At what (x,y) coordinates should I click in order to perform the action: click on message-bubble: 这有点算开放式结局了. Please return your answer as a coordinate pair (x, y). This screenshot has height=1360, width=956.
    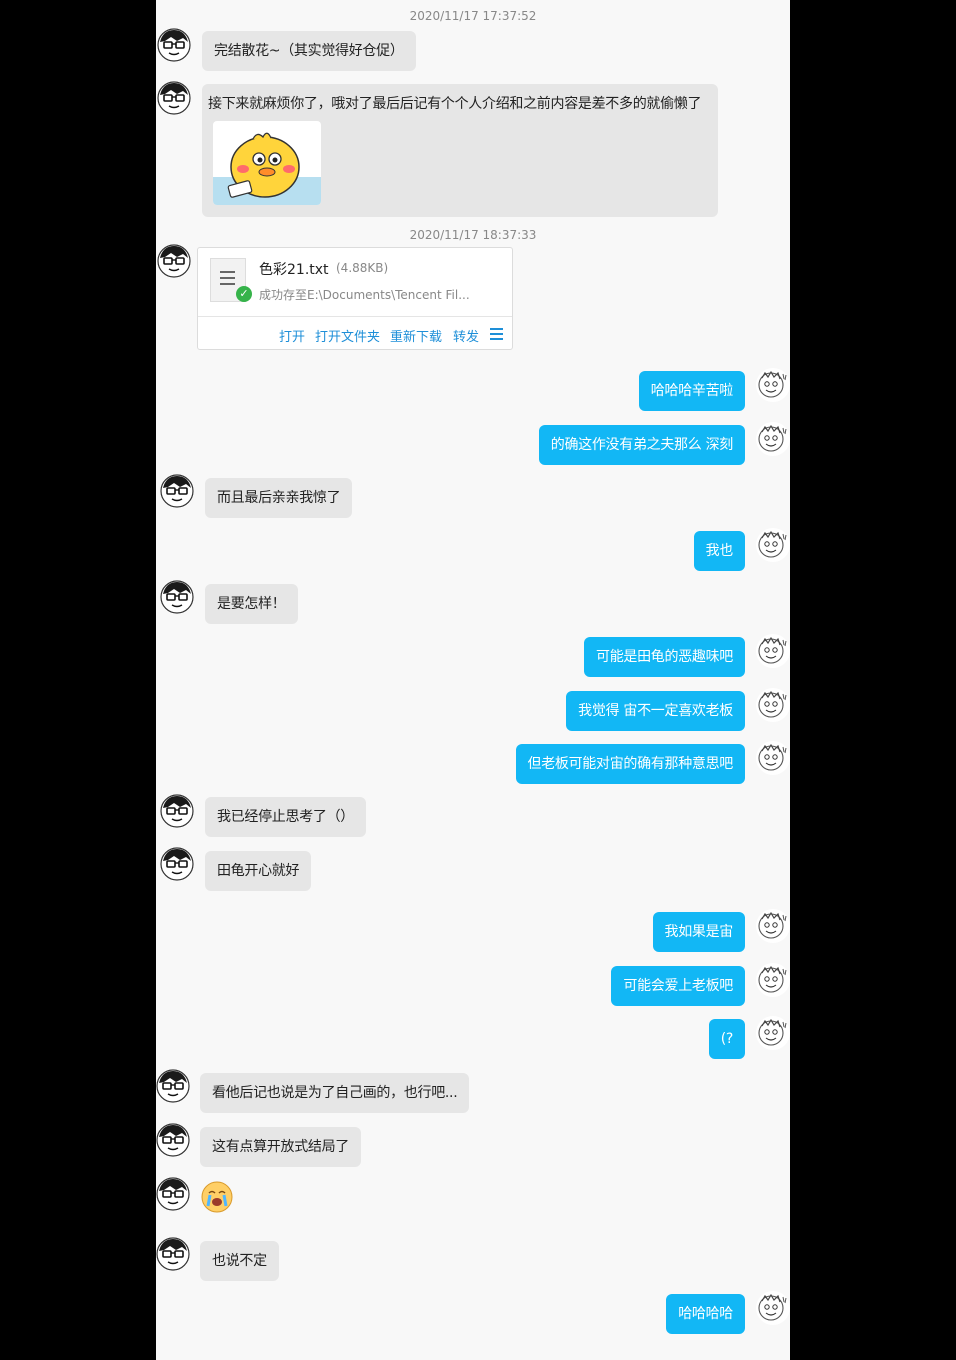
    Looking at the image, I should click on (280, 1147).